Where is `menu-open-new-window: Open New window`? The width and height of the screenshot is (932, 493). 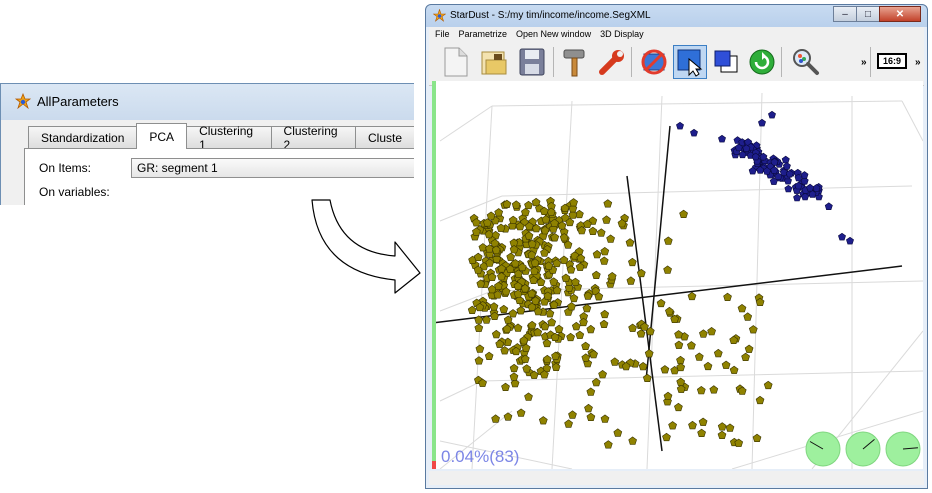
menu-open-new-window: Open New window is located at coordinates (553, 34).